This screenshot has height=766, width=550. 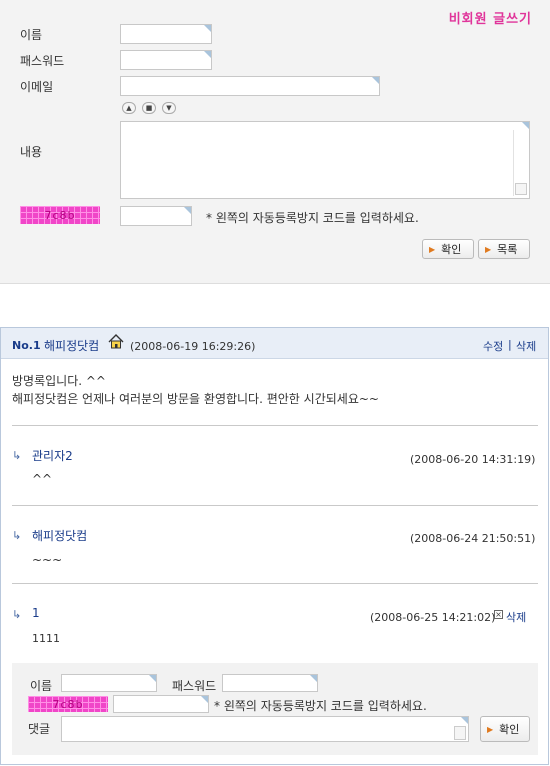 I want to click on write-form-title: 비회원 글쓰기, so click(x=490, y=19).